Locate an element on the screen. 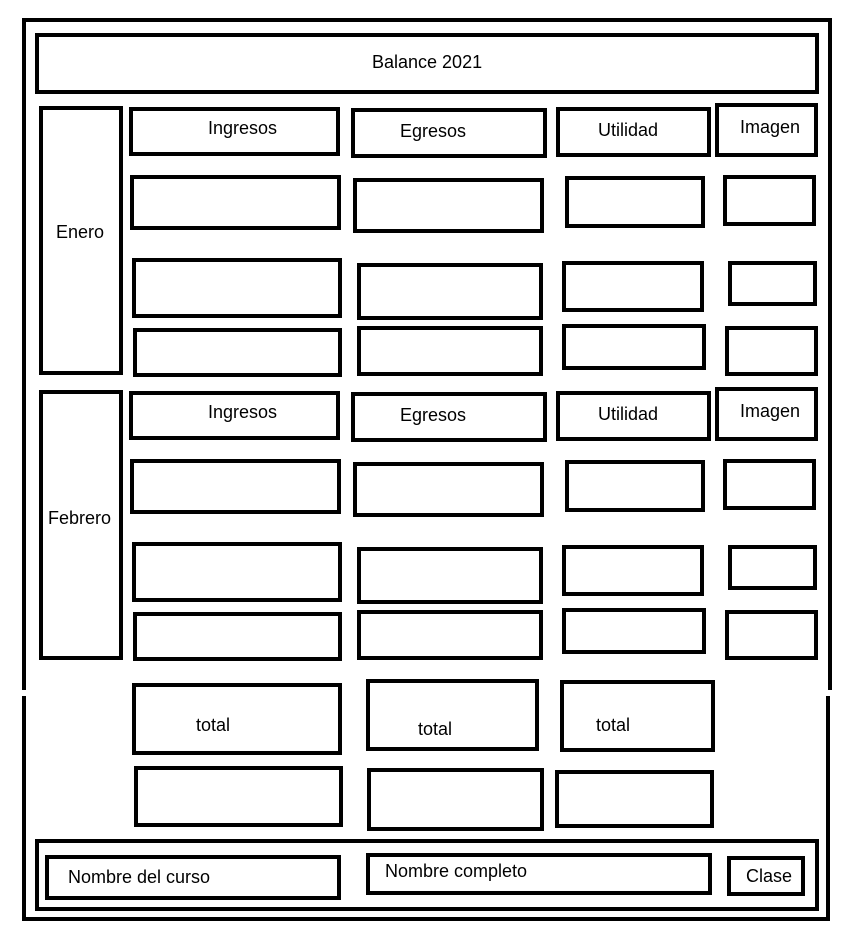  total-utilidad-value is located at coordinates (634, 799).